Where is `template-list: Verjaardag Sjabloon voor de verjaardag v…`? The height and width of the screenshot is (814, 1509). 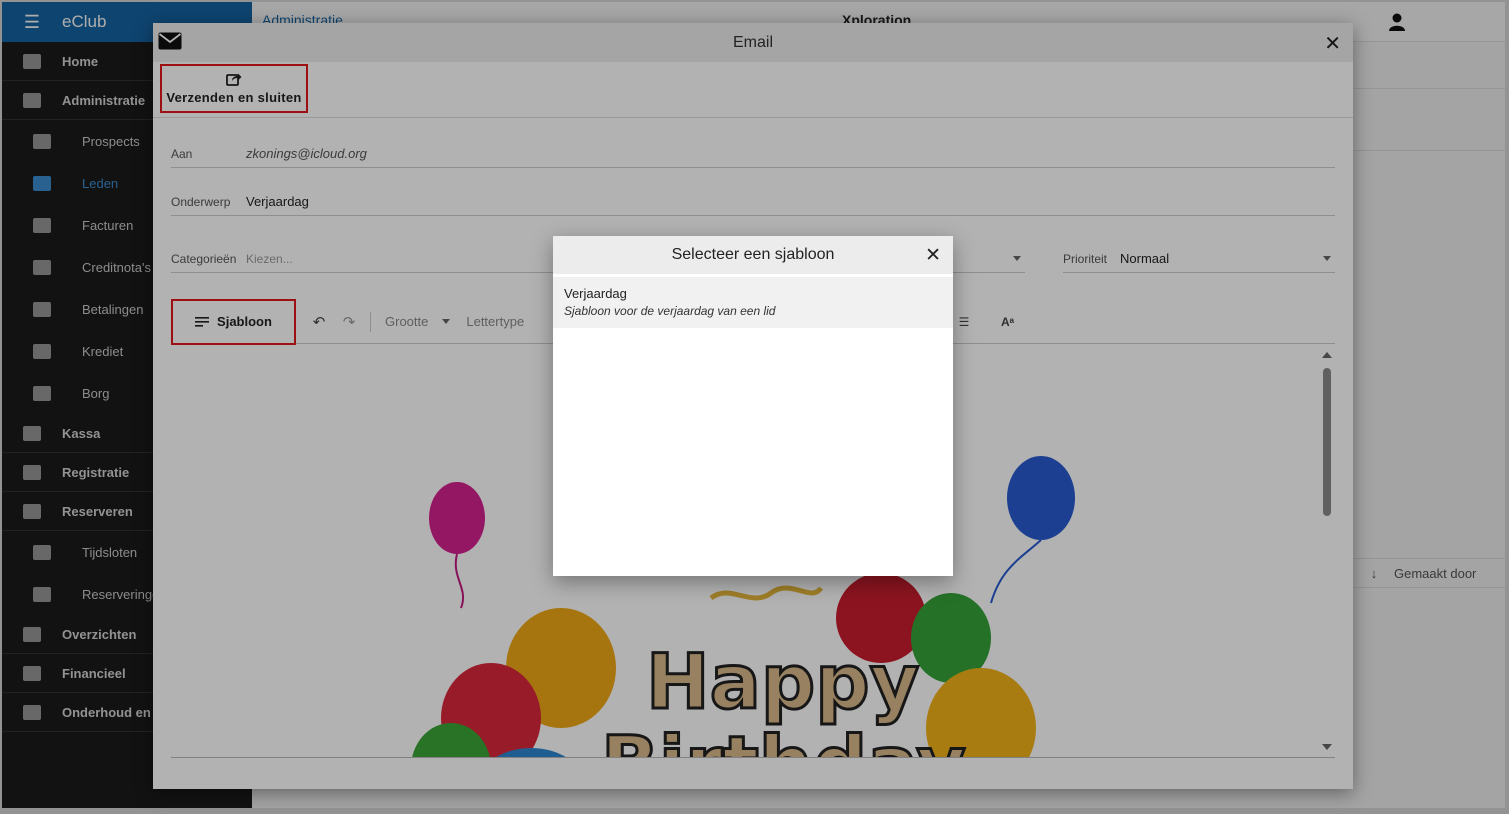 template-list: Verjaardag Sjabloon voor de verjaardag v… is located at coordinates (753, 301).